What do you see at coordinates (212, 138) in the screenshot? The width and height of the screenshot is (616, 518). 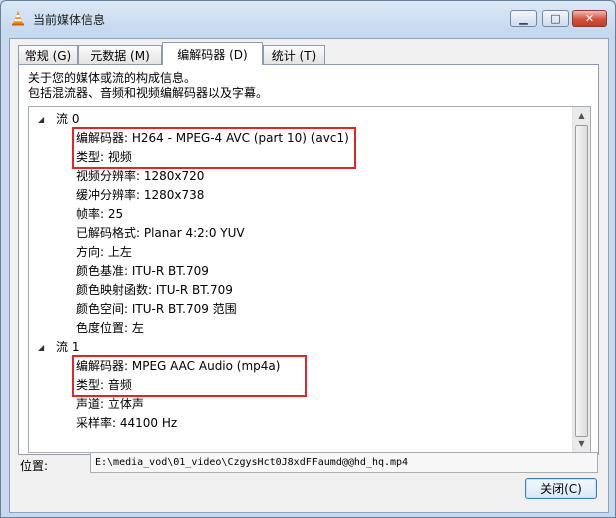 I see `tree-property: 编解码器: H264 - MPEG-4 AVC (part 10) (avc1)` at bounding box center [212, 138].